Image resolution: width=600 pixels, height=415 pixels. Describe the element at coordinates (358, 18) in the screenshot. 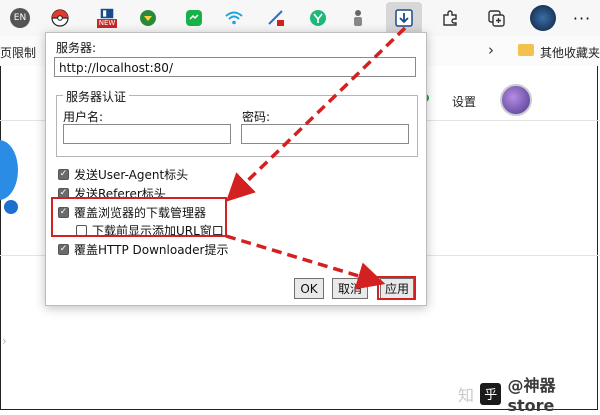

I see `person-extension-icon` at that location.